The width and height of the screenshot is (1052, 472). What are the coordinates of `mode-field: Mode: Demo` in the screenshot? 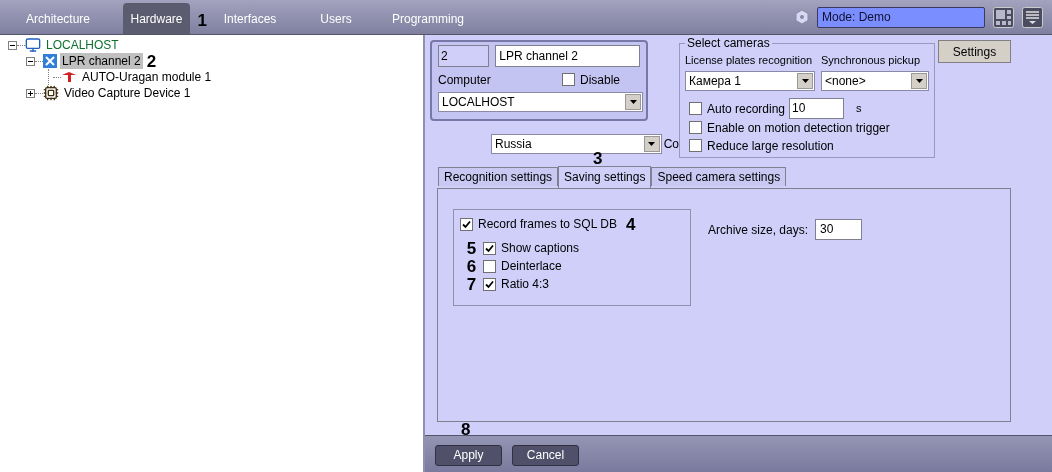 It's located at (901, 17).